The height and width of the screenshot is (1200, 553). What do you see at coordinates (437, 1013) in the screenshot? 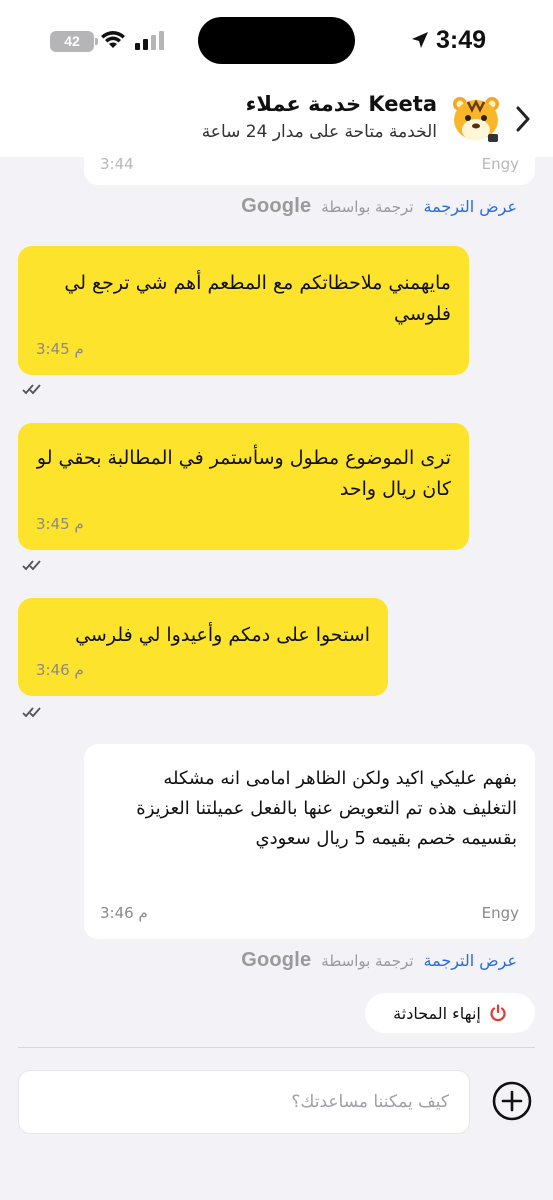
I see `end-chat-label: إنهاء المحادثة` at bounding box center [437, 1013].